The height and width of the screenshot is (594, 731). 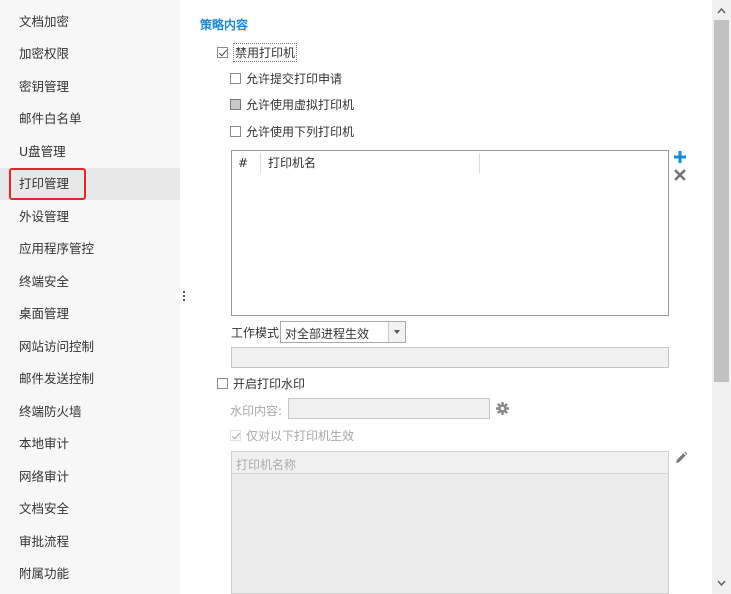 I want to click on watermark-content-label: 水印内容:, so click(x=256, y=411).